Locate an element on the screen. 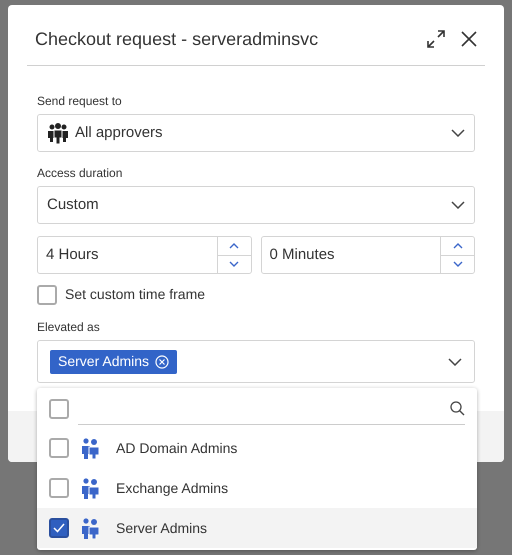  dropdown-option: AD Domain Admins is located at coordinates (257, 448).